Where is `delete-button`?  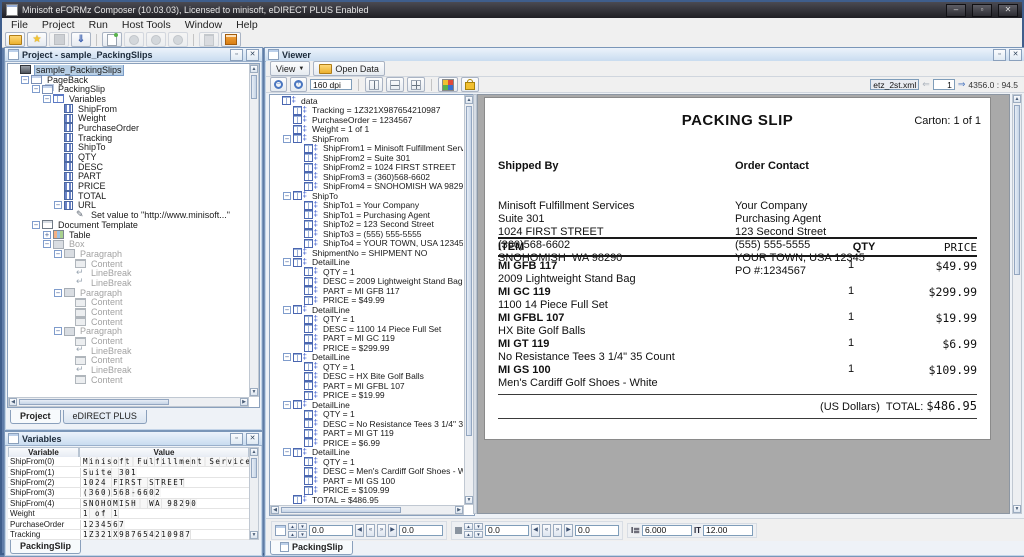 delete-button is located at coordinates (209, 39).